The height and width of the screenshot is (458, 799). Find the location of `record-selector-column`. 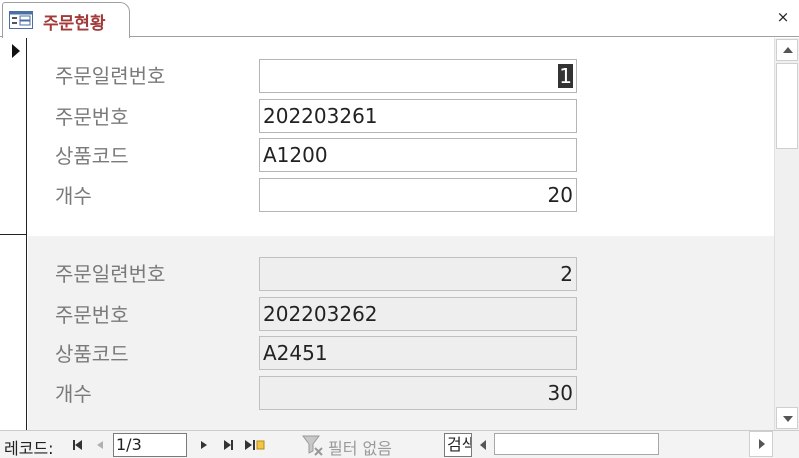

record-selector-column is located at coordinates (13, 234).